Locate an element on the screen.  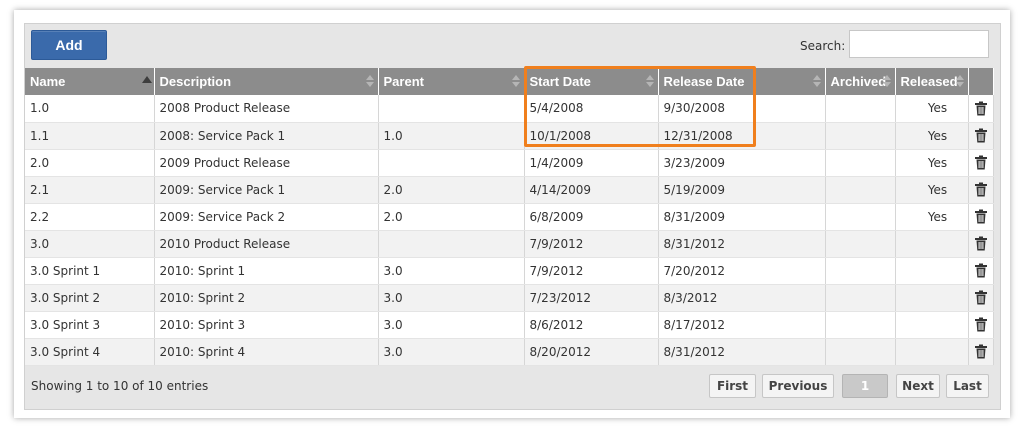
entries-info: Showing 1 to 10 of 10 entries is located at coordinates (120, 386).